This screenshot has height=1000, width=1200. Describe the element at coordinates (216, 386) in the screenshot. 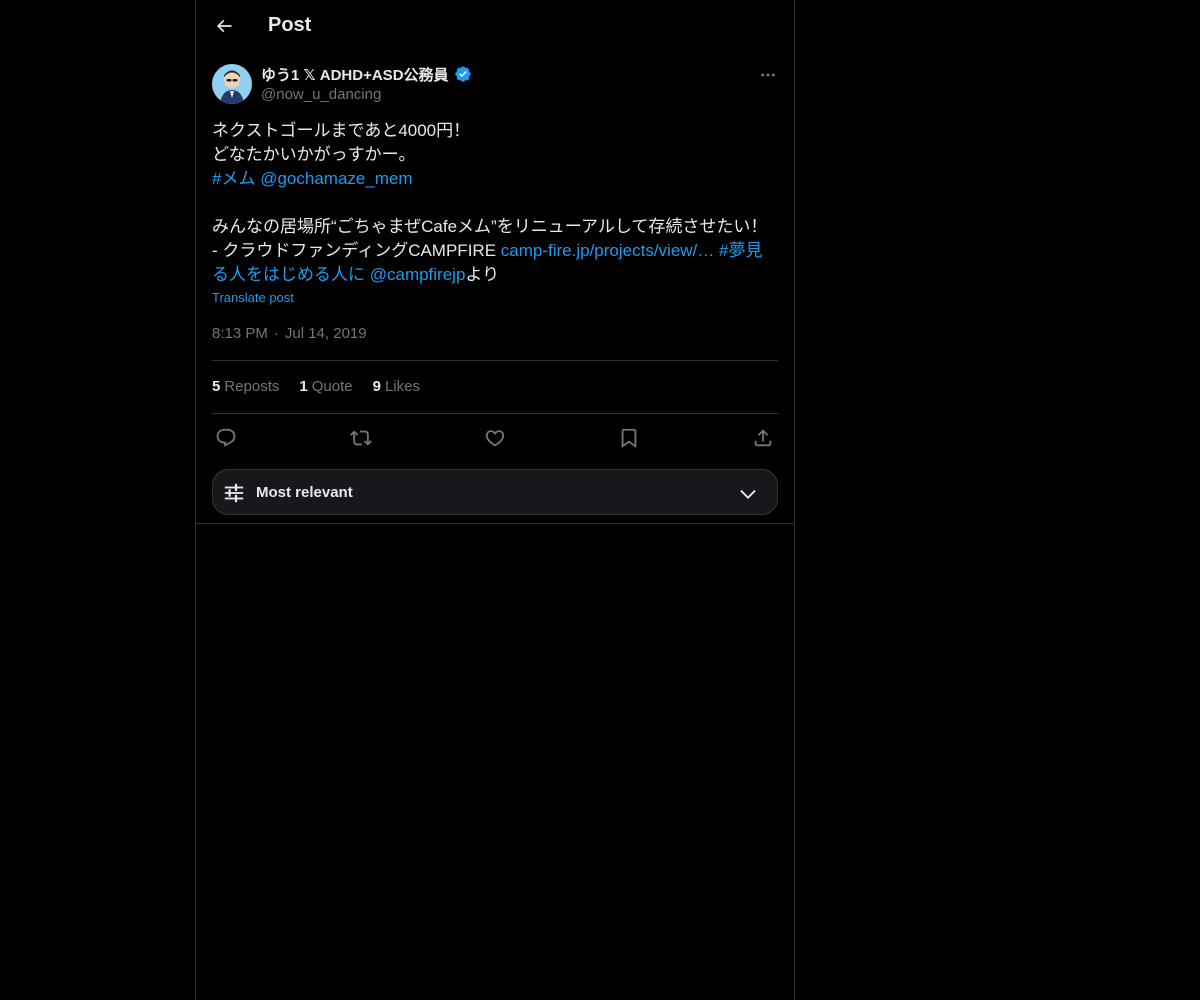

I see `reposts-count: 5` at that location.